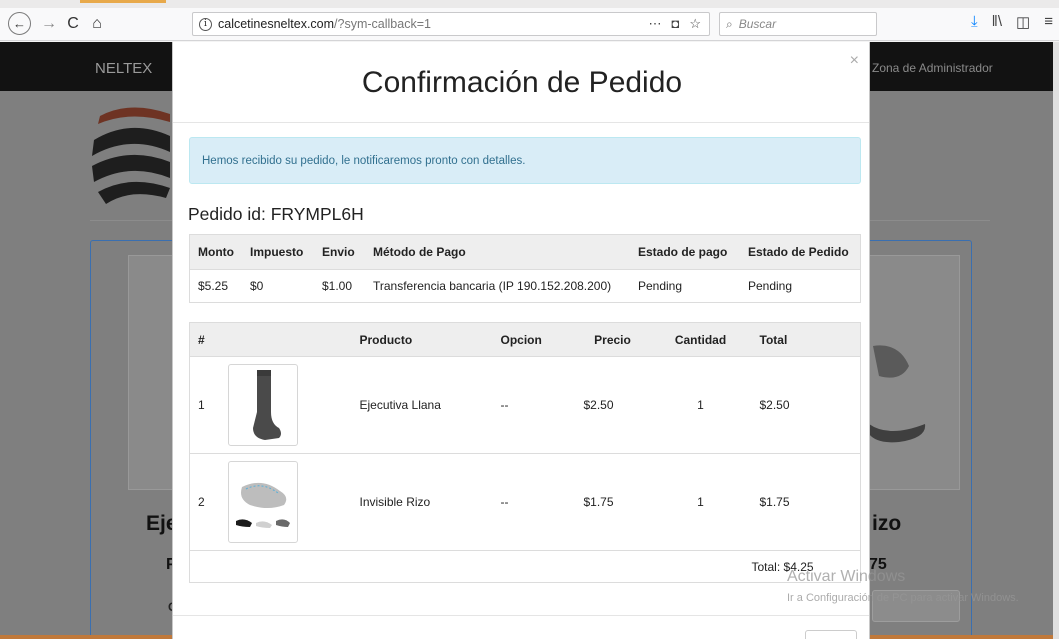 This screenshot has width=1059, height=639. Describe the element at coordinates (700, 339) in the screenshot. I see `column-header: Cantidad` at that location.